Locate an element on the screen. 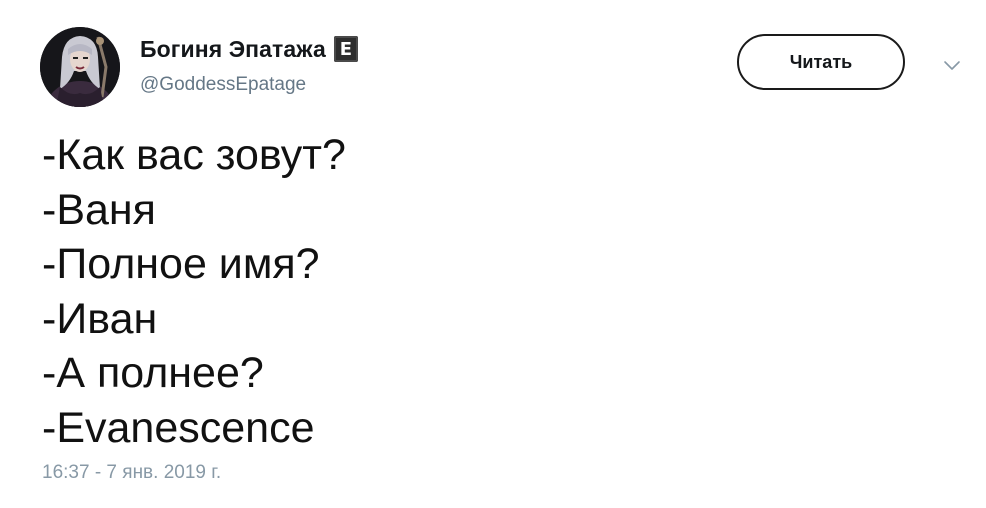 The image size is (986, 508). author-name-row: Богиня Эпатажа E is located at coordinates (249, 49).